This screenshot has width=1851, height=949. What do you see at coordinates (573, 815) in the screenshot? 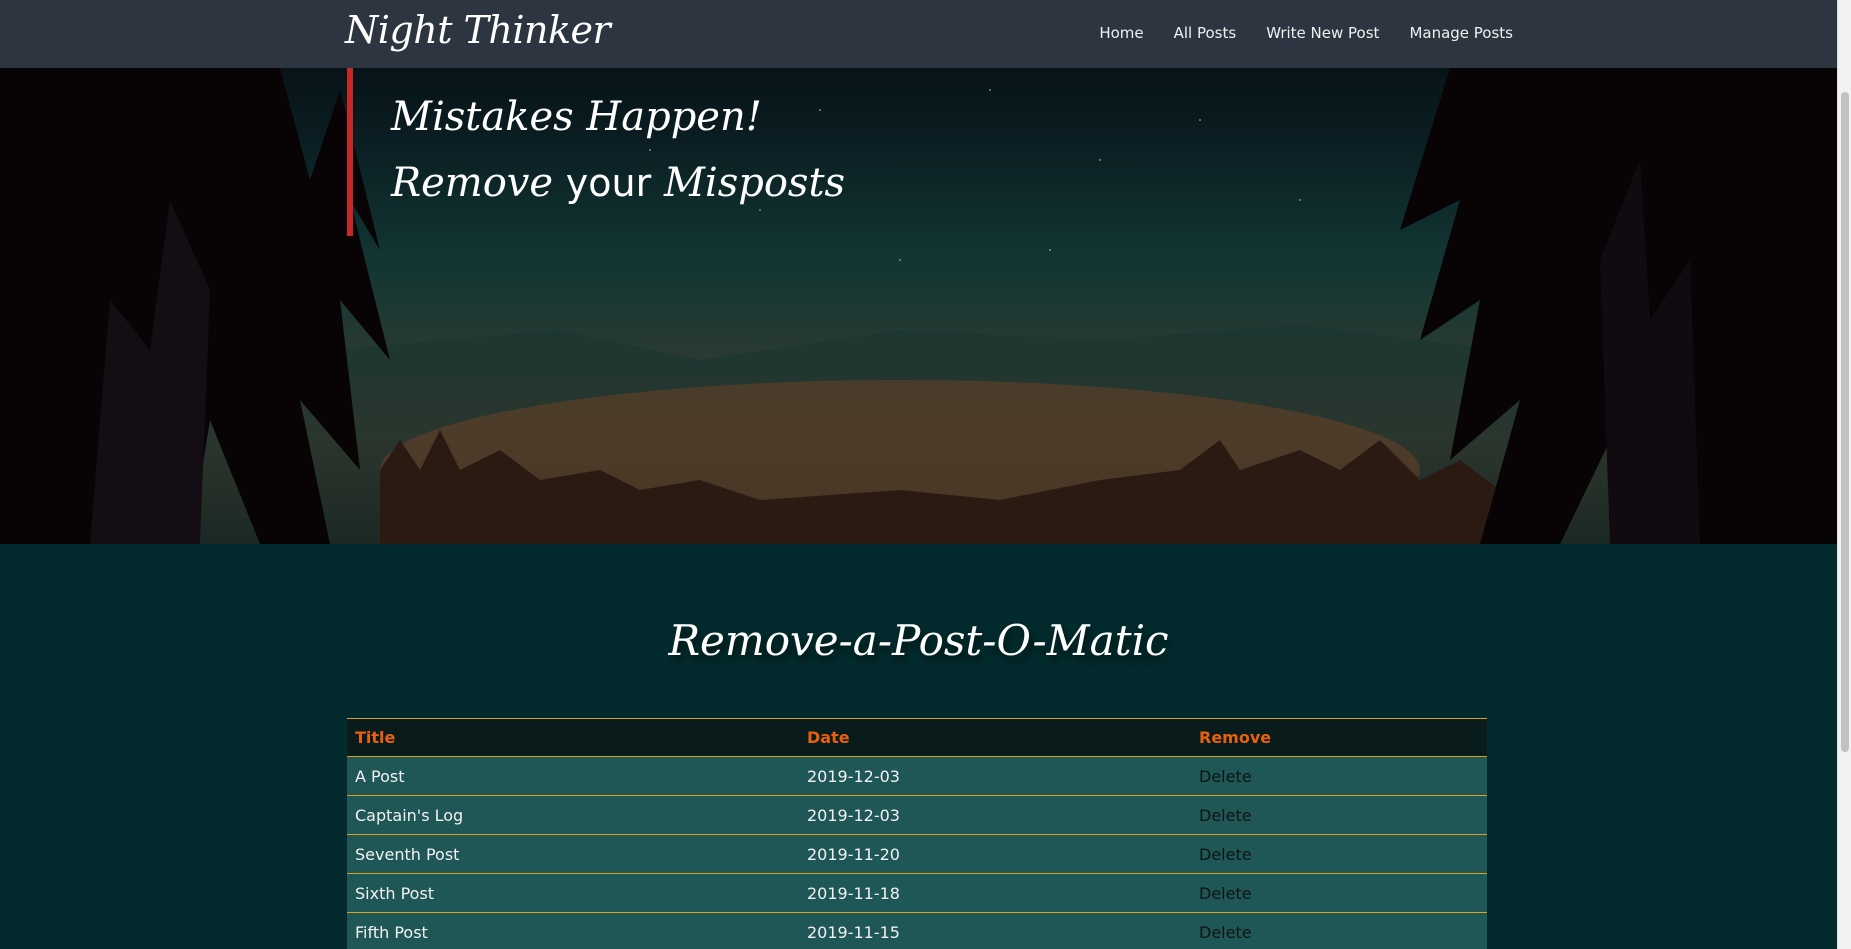
I see `post-title: Captain's Log` at bounding box center [573, 815].